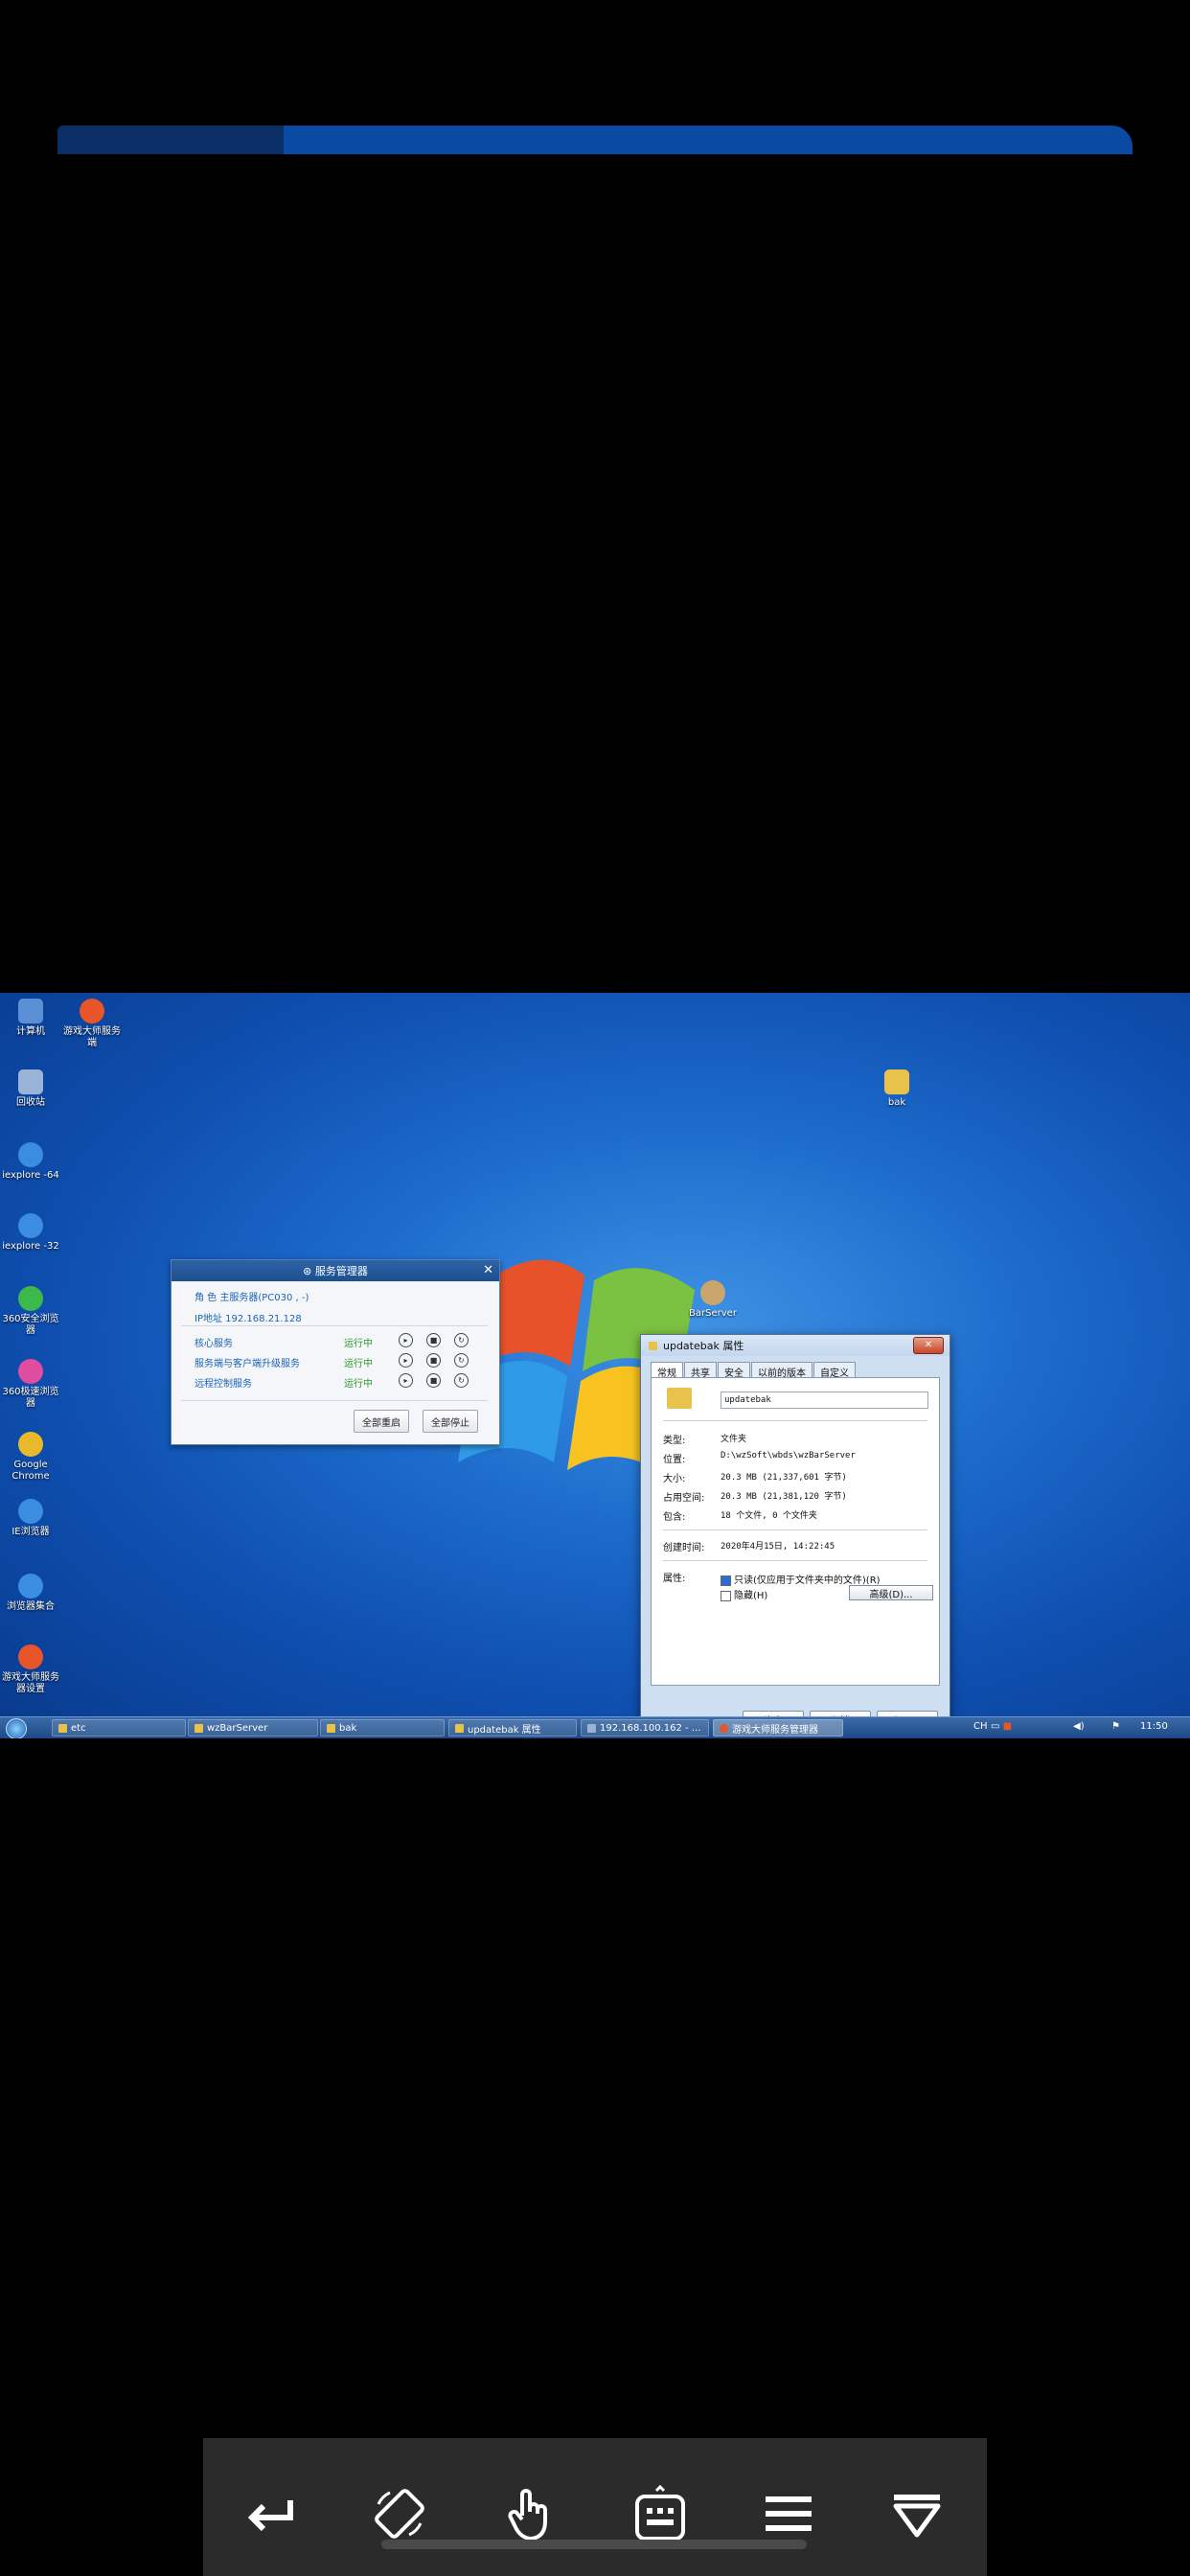 The height and width of the screenshot is (2576, 1190). Describe the element at coordinates (674, 1460) in the screenshot. I see `location-label: 位置:` at that location.